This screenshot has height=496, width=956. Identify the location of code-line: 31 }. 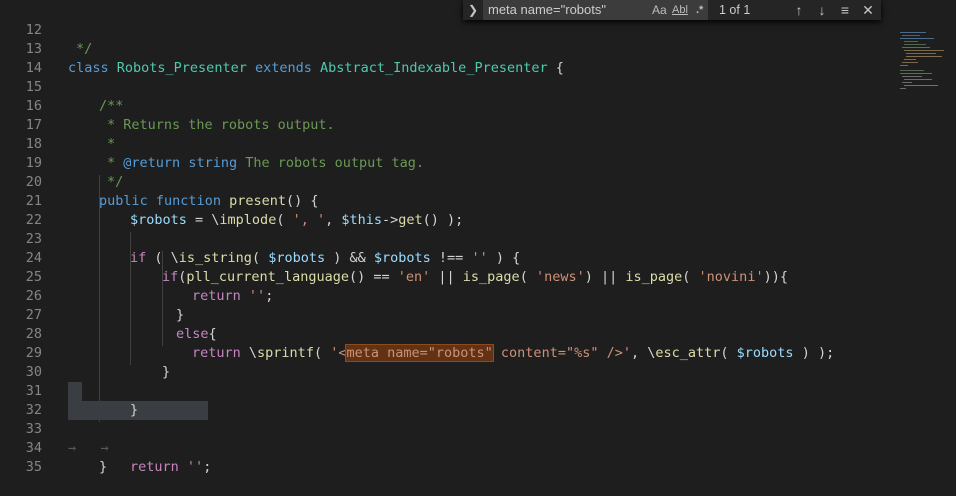
(69, 390).